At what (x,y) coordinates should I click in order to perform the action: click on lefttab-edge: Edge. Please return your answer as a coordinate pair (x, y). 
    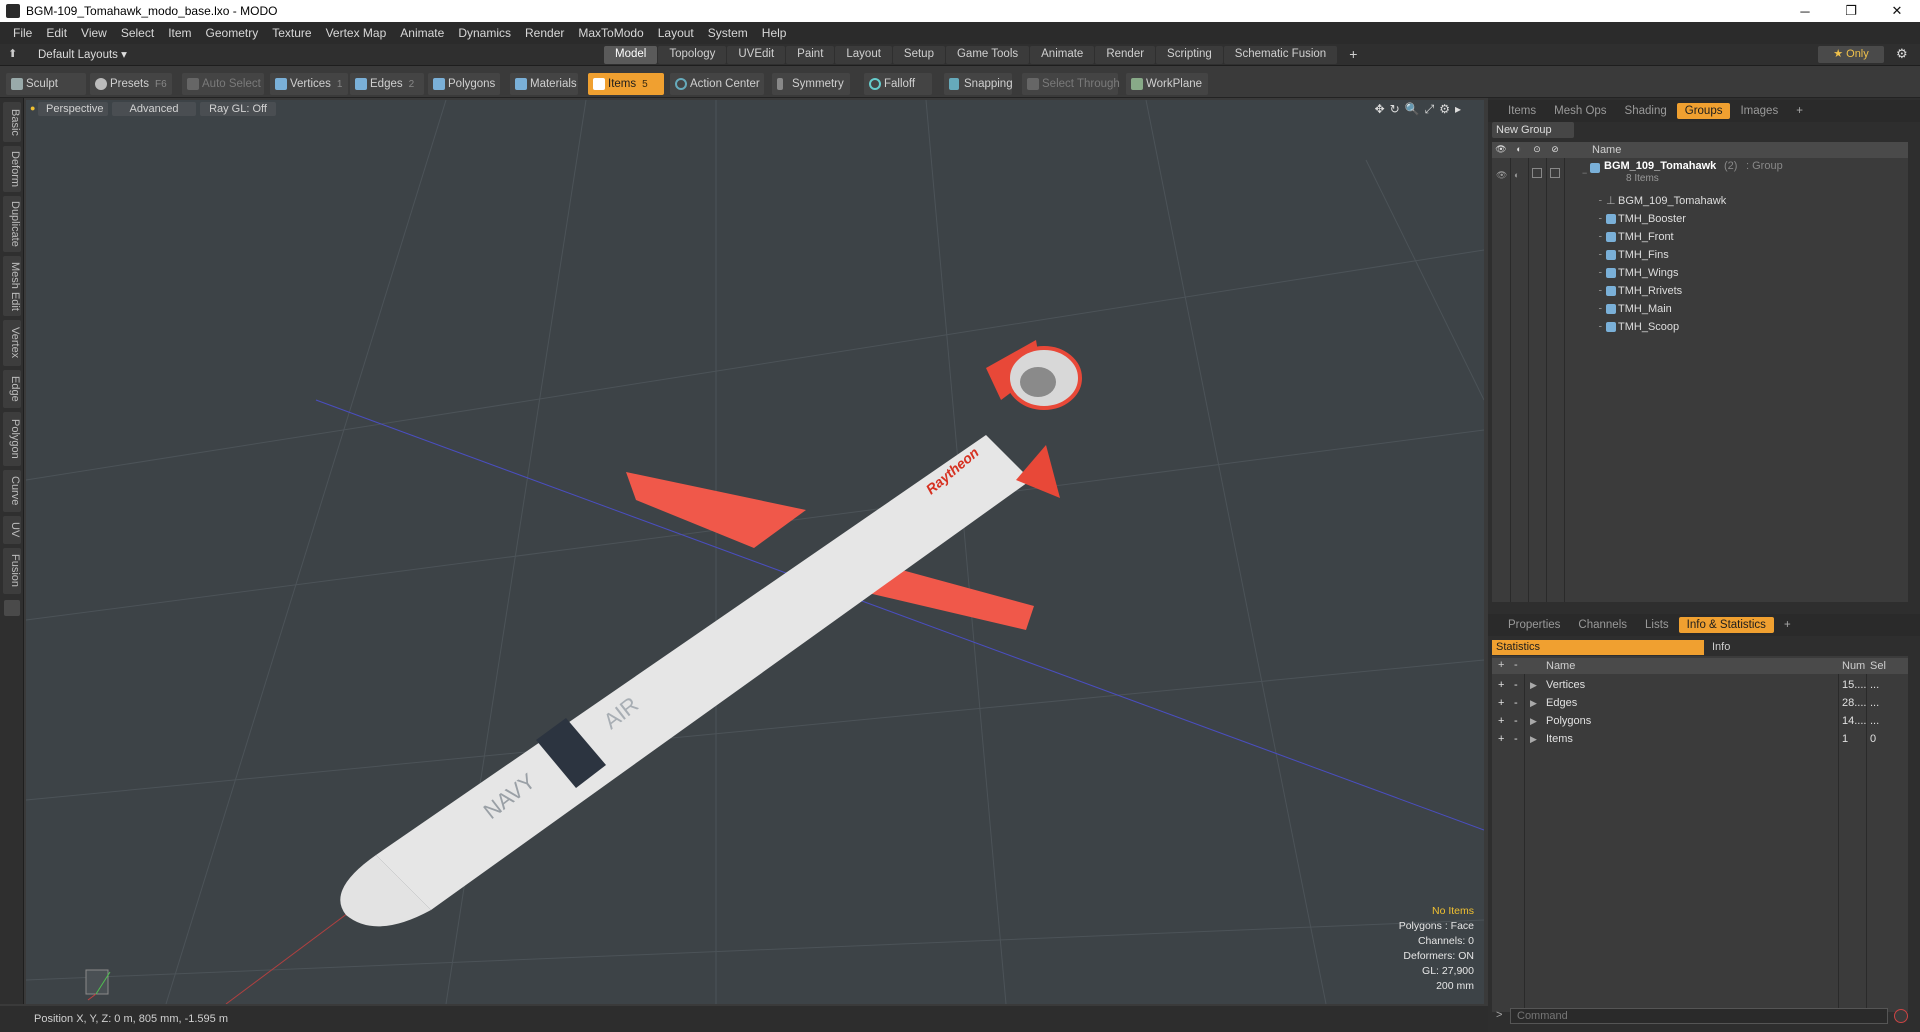
    Looking at the image, I should click on (12, 389).